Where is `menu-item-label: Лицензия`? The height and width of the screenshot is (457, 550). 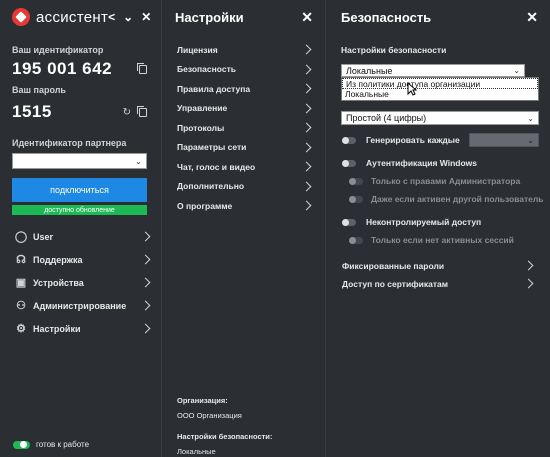 menu-item-label: Лицензия is located at coordinates (197, 49).